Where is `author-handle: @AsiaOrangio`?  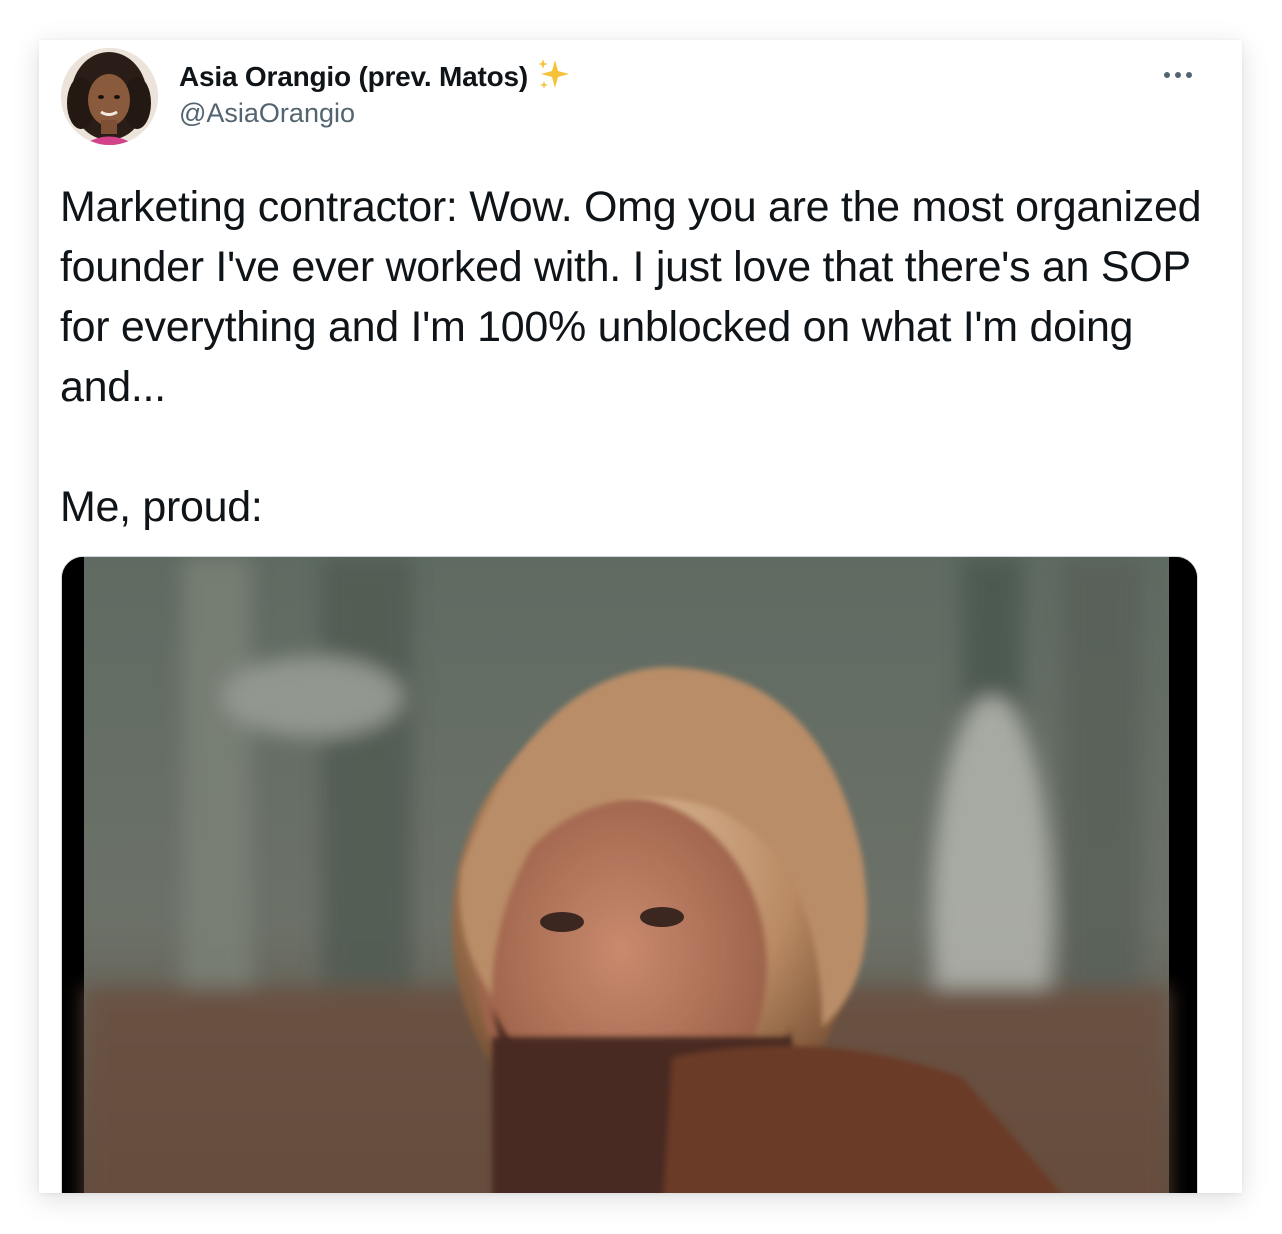
author-handle: @AsiaOrangio is located at coordinates (267, 113).